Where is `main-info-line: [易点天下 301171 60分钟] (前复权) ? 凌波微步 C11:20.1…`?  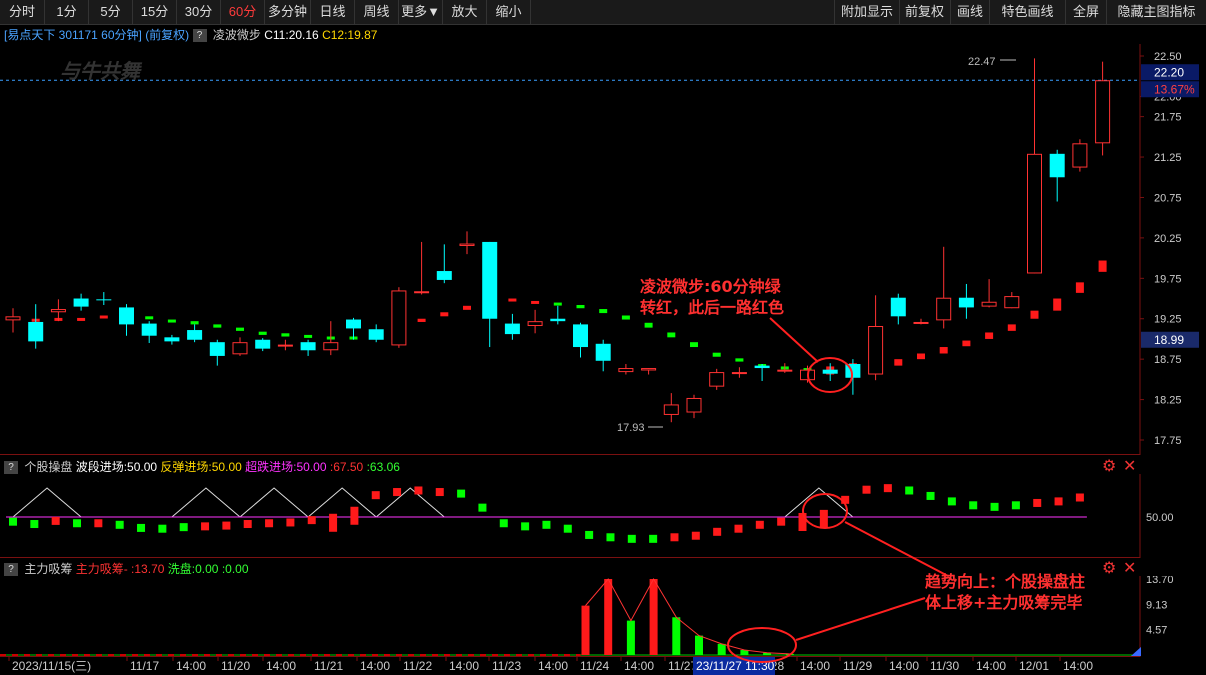 main-info-line: [易点天下 301171 60分钟] (前复权) ? 凌波微步 C11:20.1… is located at coordinates (190, 34).